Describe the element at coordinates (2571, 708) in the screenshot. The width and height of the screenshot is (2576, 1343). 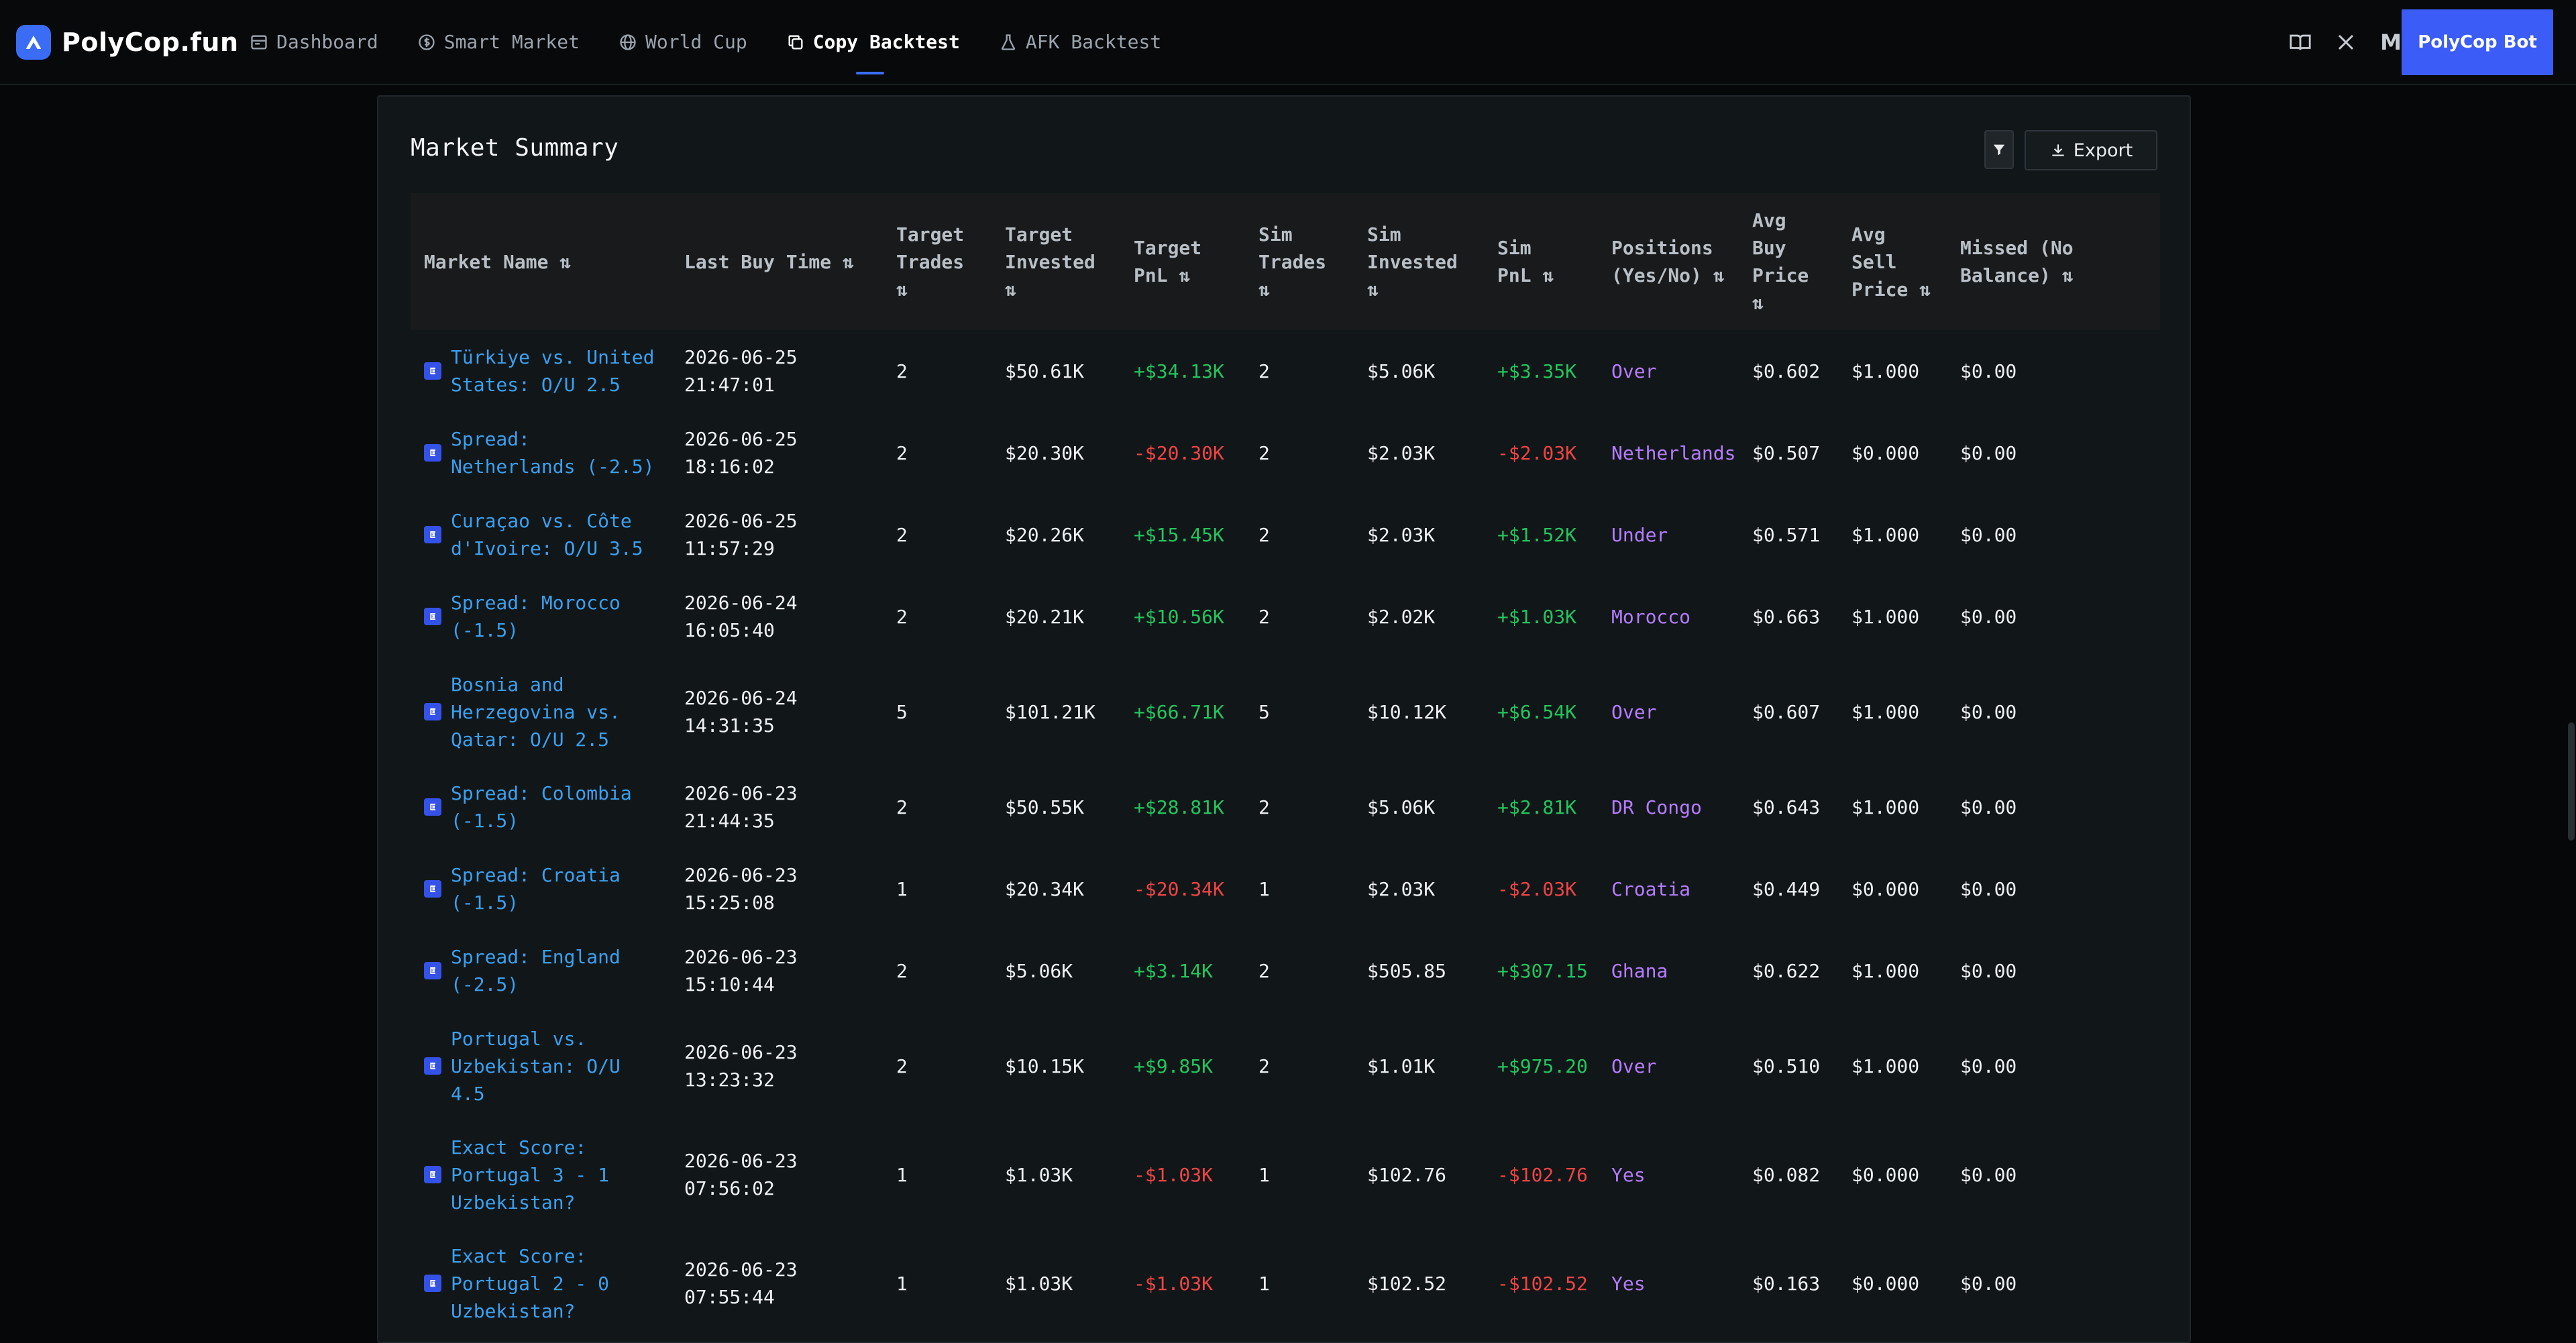
I see `page-scrollbar` at that location.